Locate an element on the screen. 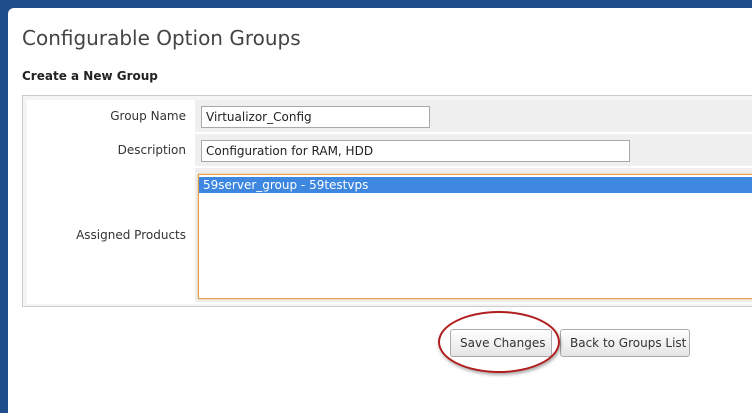  description-row: Description is located at coordinates (389, 151).